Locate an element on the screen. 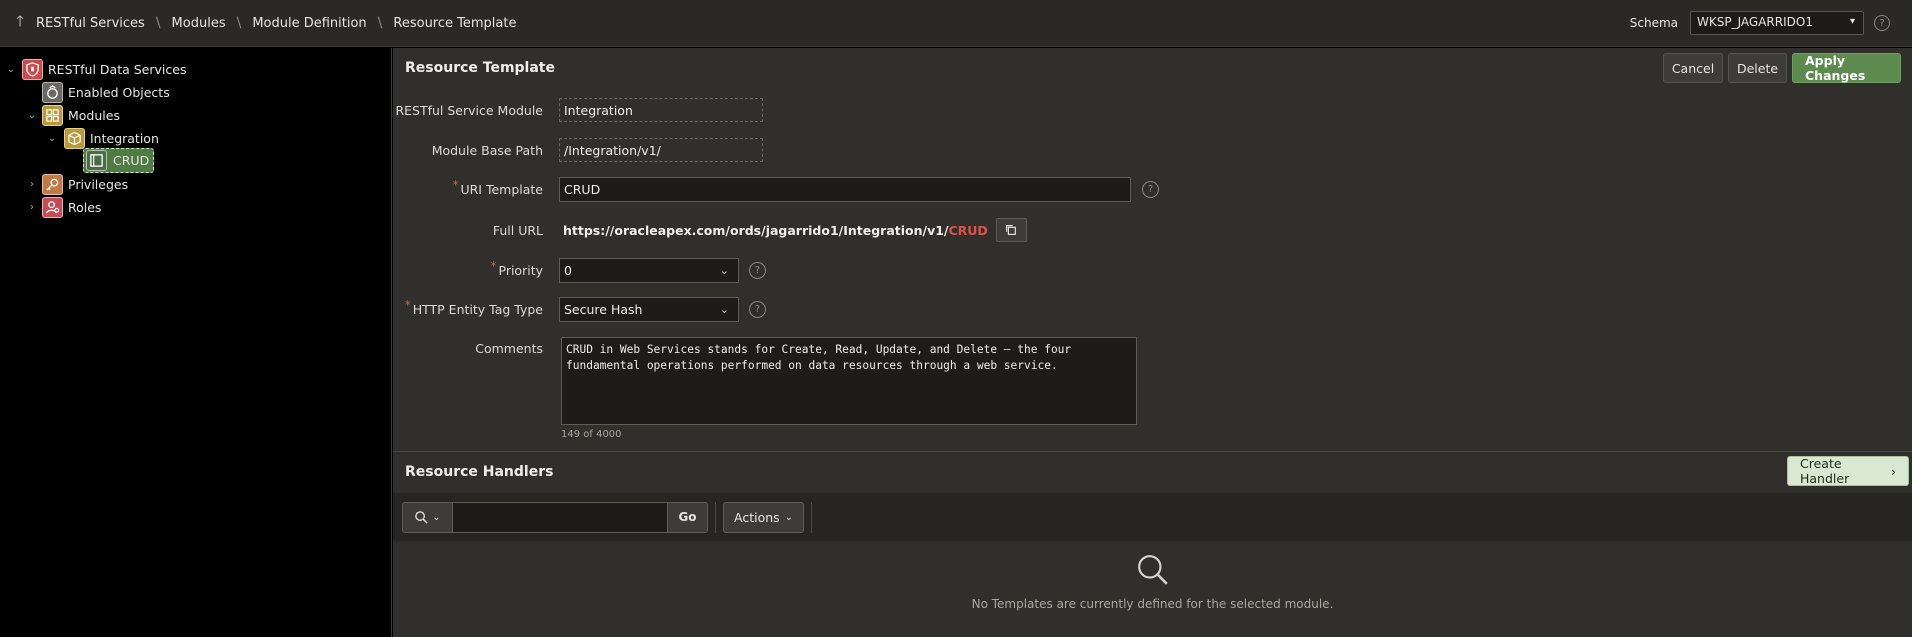 This screenshot has height=637, width=1912. chevron-down-icon: ▾ is located at coordinates (1852, 21).